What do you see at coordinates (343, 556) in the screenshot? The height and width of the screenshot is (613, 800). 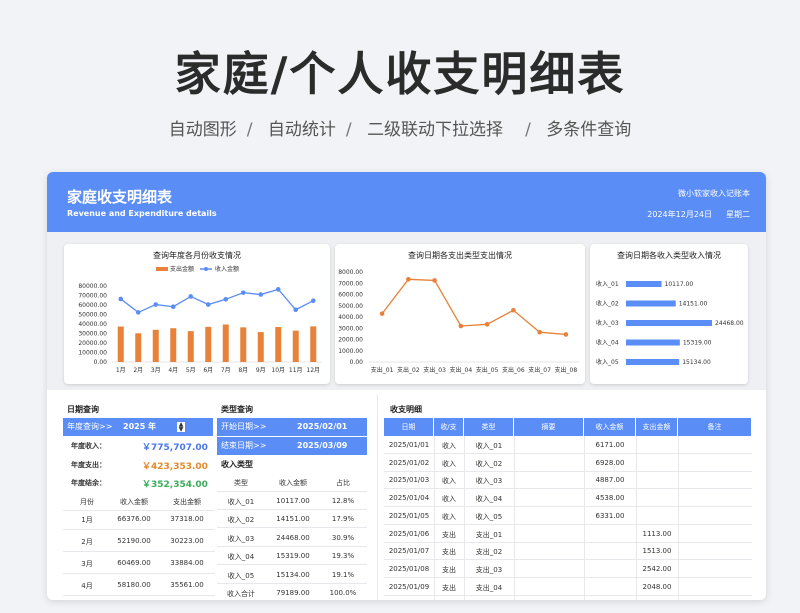 I see `table-cell: 19.3%` at bounding box center [343, 556].